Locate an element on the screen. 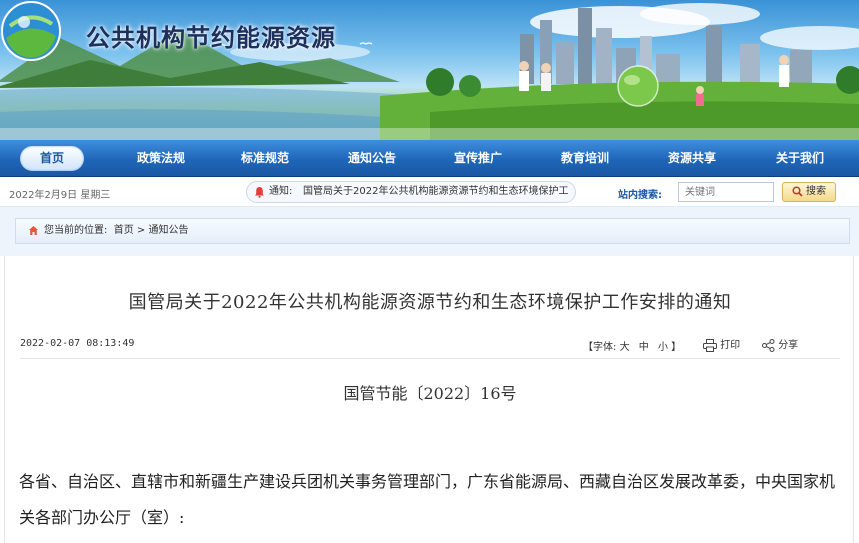 The width and height of the screenshot is (859, 543). document-number: 国管节能〔2022〕16号 is located at coordinates (430, 393).